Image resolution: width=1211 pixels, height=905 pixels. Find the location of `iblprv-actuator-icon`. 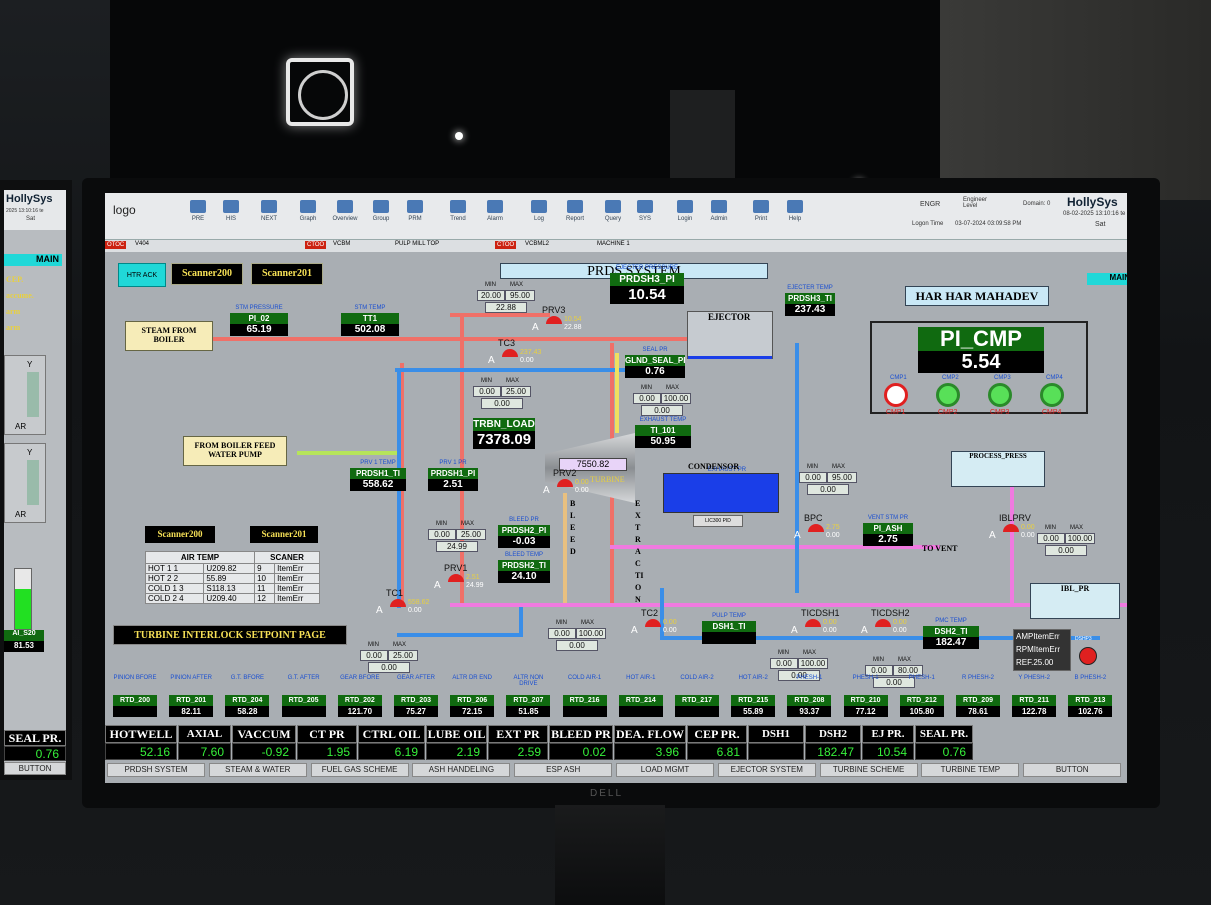

iblprv-actuator-icon is located at coordinates (1011, 528).